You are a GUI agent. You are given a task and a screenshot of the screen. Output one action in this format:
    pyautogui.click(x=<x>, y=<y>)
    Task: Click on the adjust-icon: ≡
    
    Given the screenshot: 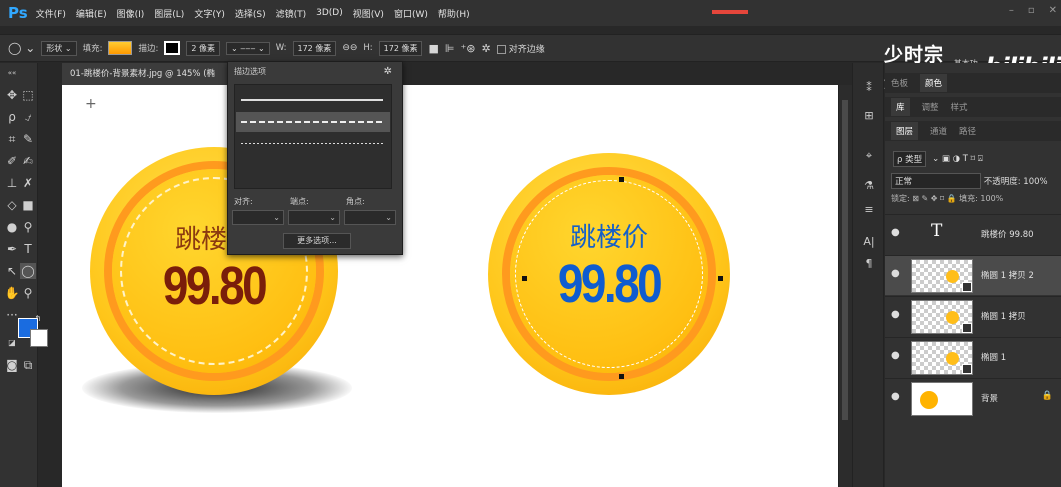 What is the action you would take?
    pyautogui.click(x=869, y=211)
    